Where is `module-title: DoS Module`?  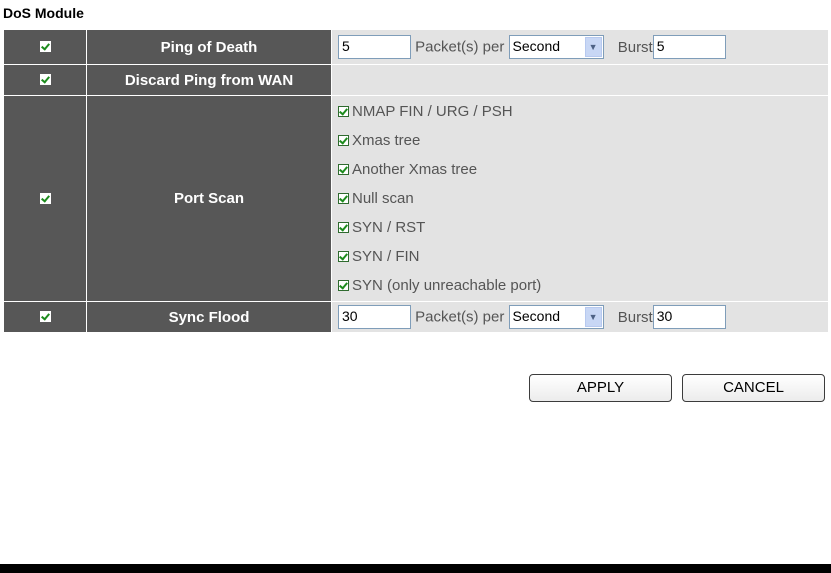
module-title: DoS Module is located at coordinates (43, 13).